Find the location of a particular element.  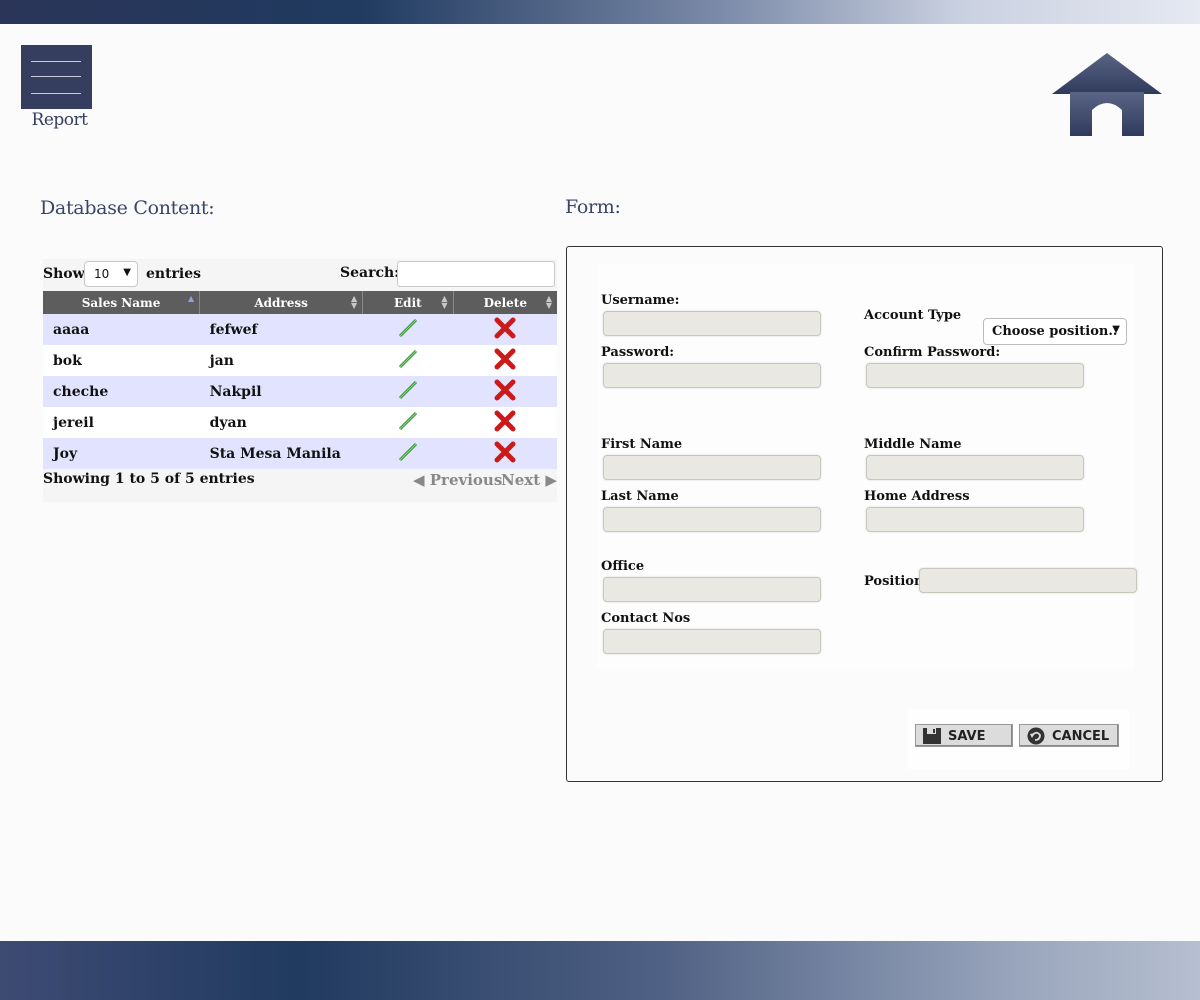

cell-address: dyan is located at coordinates (281, 422).